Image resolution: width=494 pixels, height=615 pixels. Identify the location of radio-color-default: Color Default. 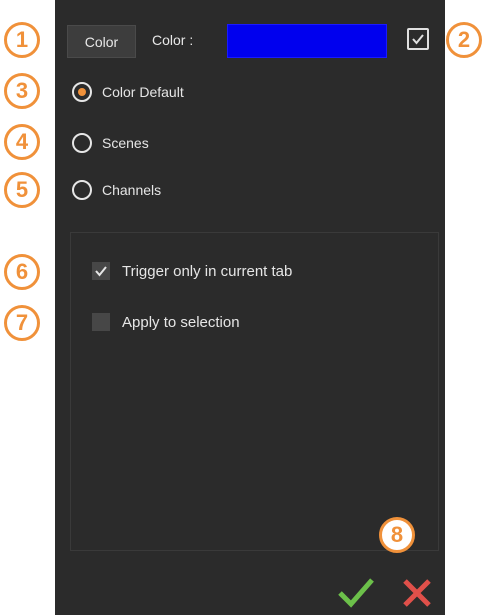
(128, 92).